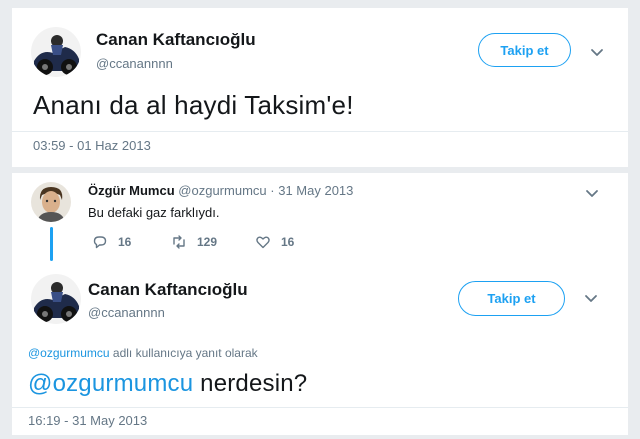 The width and height of the screenshot is (640, 439). Describe the element at coordinates (134, 63) in the screenshot. I see `author-handle: @ccanannnn` at that location.